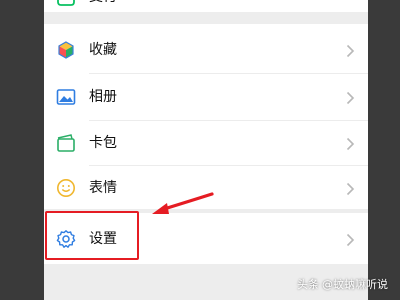  What do you see at coordinates (103, 97) in the screenshot?
I see `menu-item-label: 相册` at bounding box center [103, 97].